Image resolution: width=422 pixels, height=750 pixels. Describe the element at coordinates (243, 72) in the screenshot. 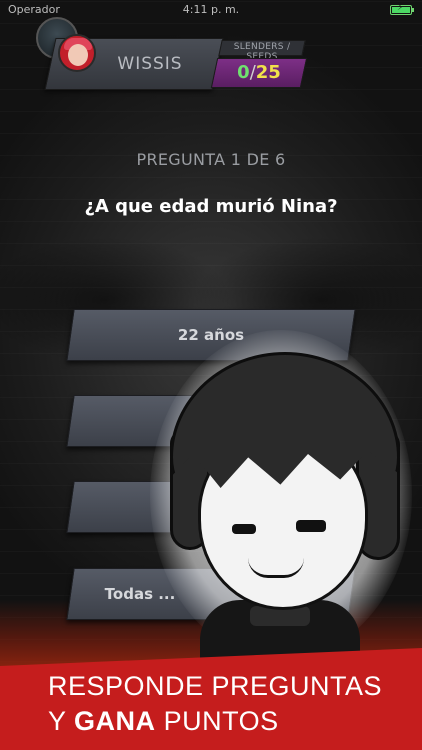

I see `score-current: 0` at that location.